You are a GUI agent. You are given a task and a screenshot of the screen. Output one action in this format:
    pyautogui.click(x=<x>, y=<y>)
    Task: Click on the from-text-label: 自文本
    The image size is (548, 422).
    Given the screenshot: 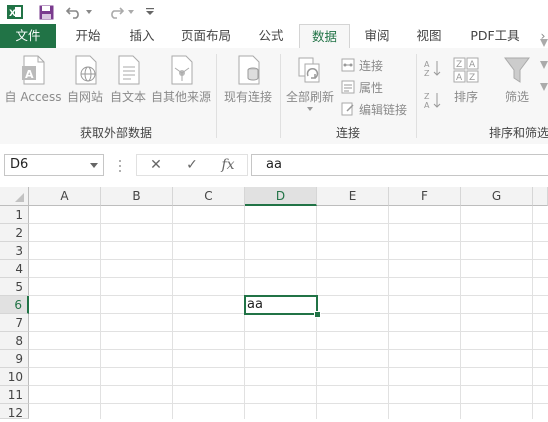 What is the action you would take?
    pyautogui.click(x=127, y=97)
    